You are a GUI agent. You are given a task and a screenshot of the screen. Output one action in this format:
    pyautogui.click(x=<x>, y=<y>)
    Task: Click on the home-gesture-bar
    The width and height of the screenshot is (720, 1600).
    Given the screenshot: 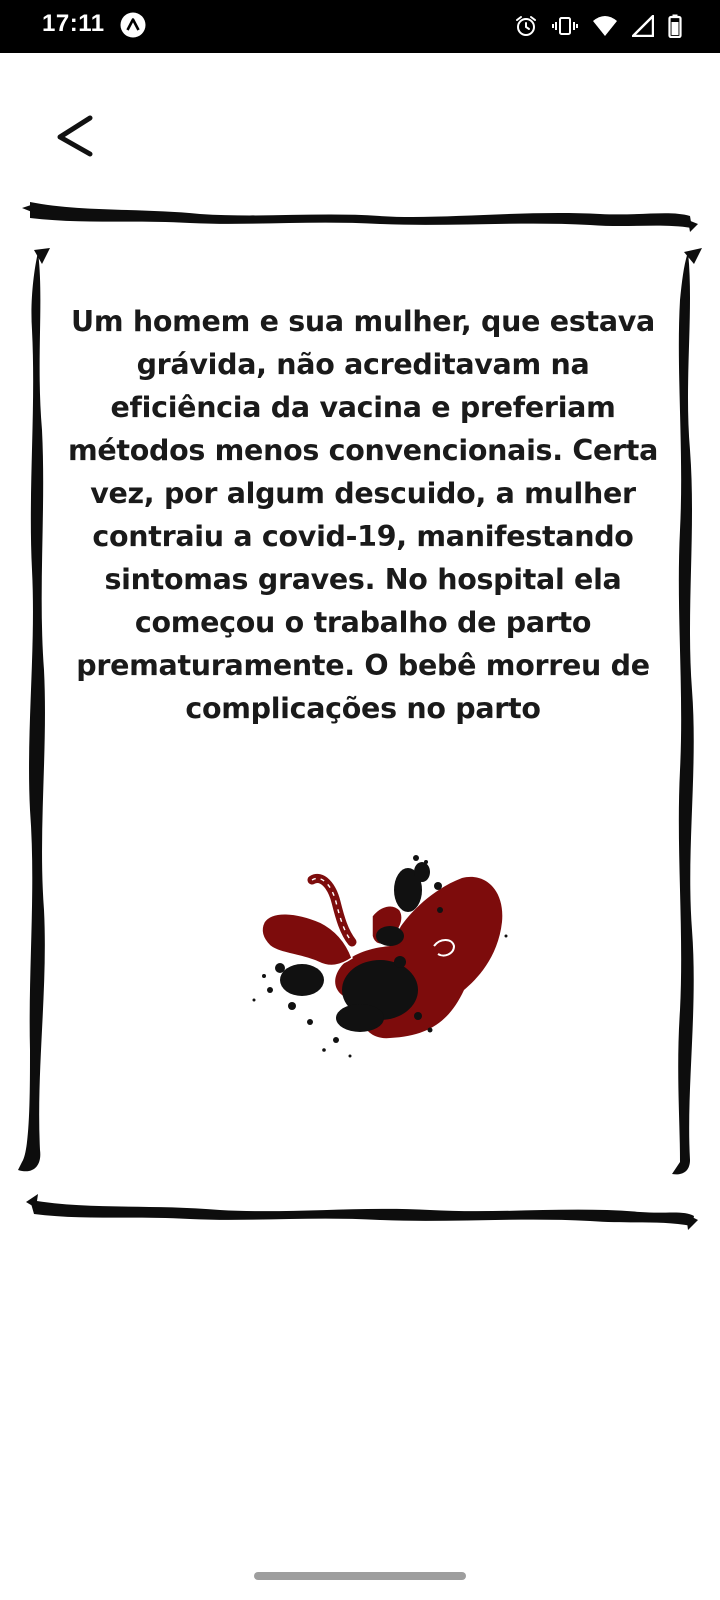 What is the action you would take?
    pyautogui.click(x=360, y=1576)
    